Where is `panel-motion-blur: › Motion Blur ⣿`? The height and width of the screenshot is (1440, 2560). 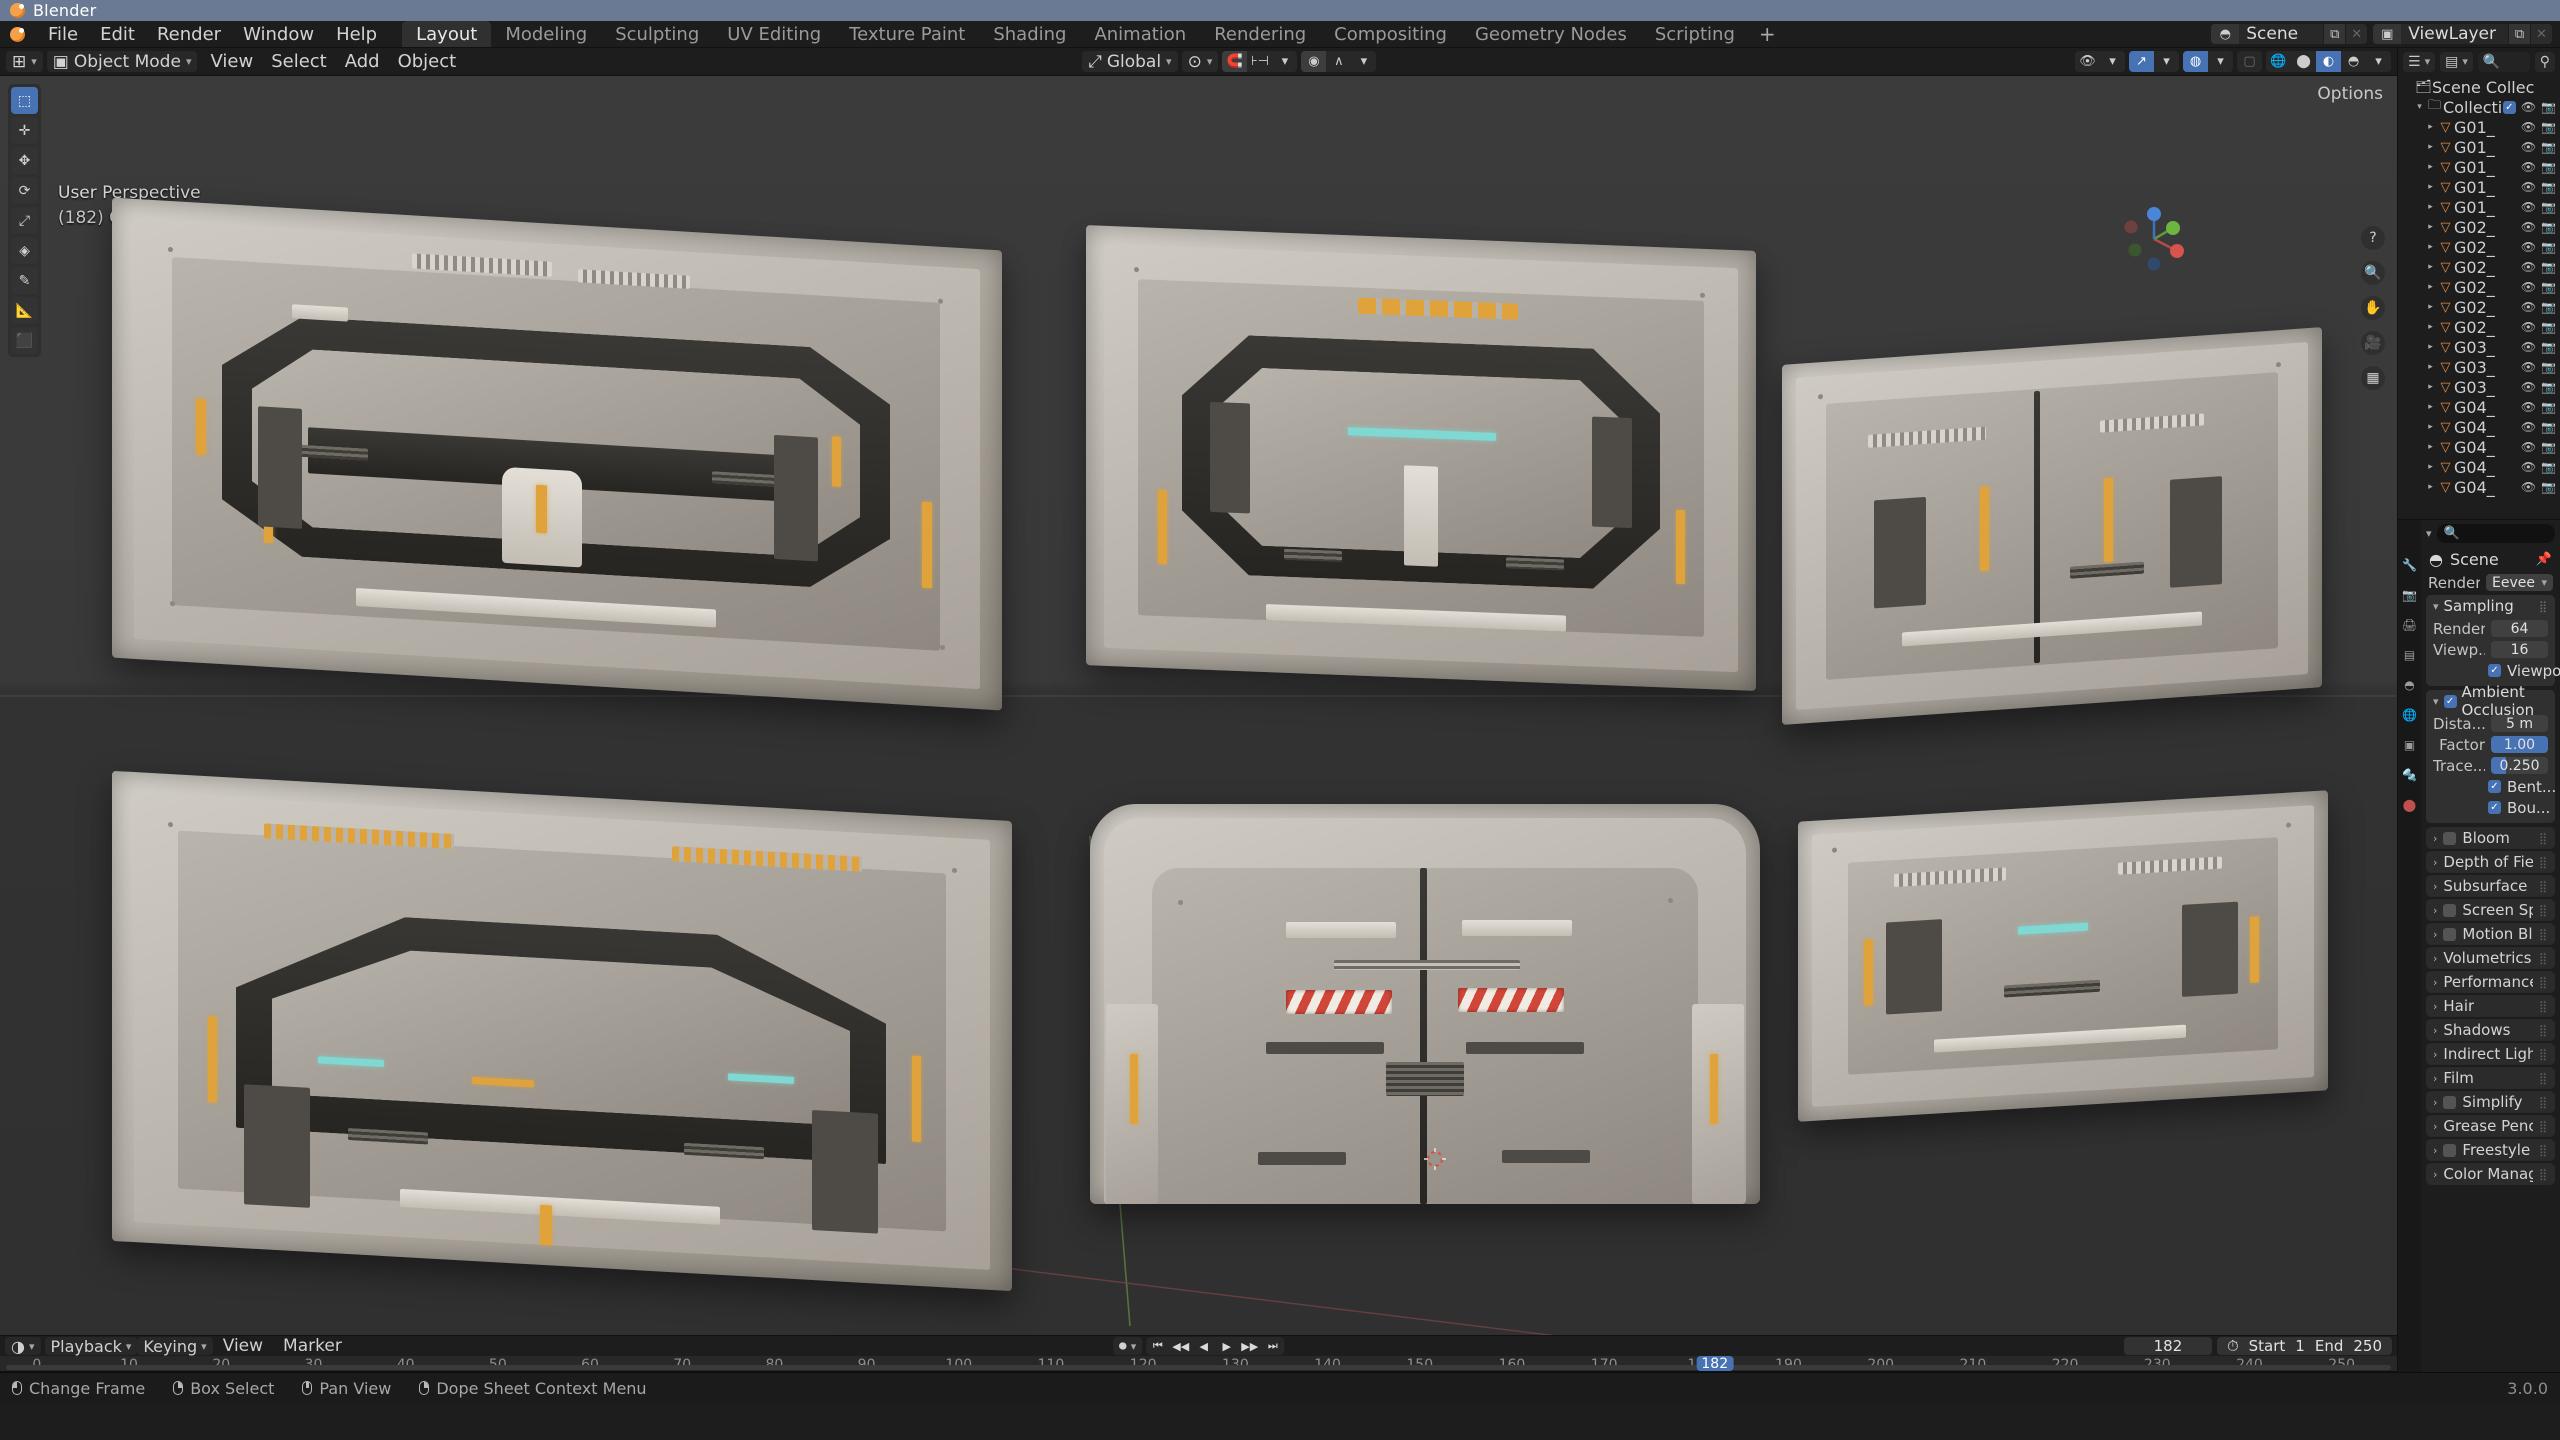
panel-motion-blur: › Motion Blur ⣿ is located at coordinates (2490, 934).